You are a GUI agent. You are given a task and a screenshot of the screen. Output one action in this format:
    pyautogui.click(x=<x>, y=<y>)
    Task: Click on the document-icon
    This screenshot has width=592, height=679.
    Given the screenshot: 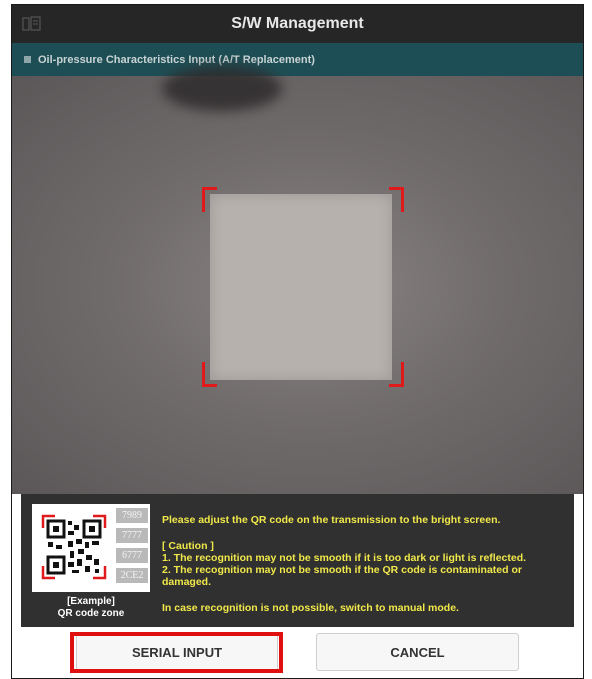 What is the action you would take?
    pyautogui.click(x=31, y=23)
    